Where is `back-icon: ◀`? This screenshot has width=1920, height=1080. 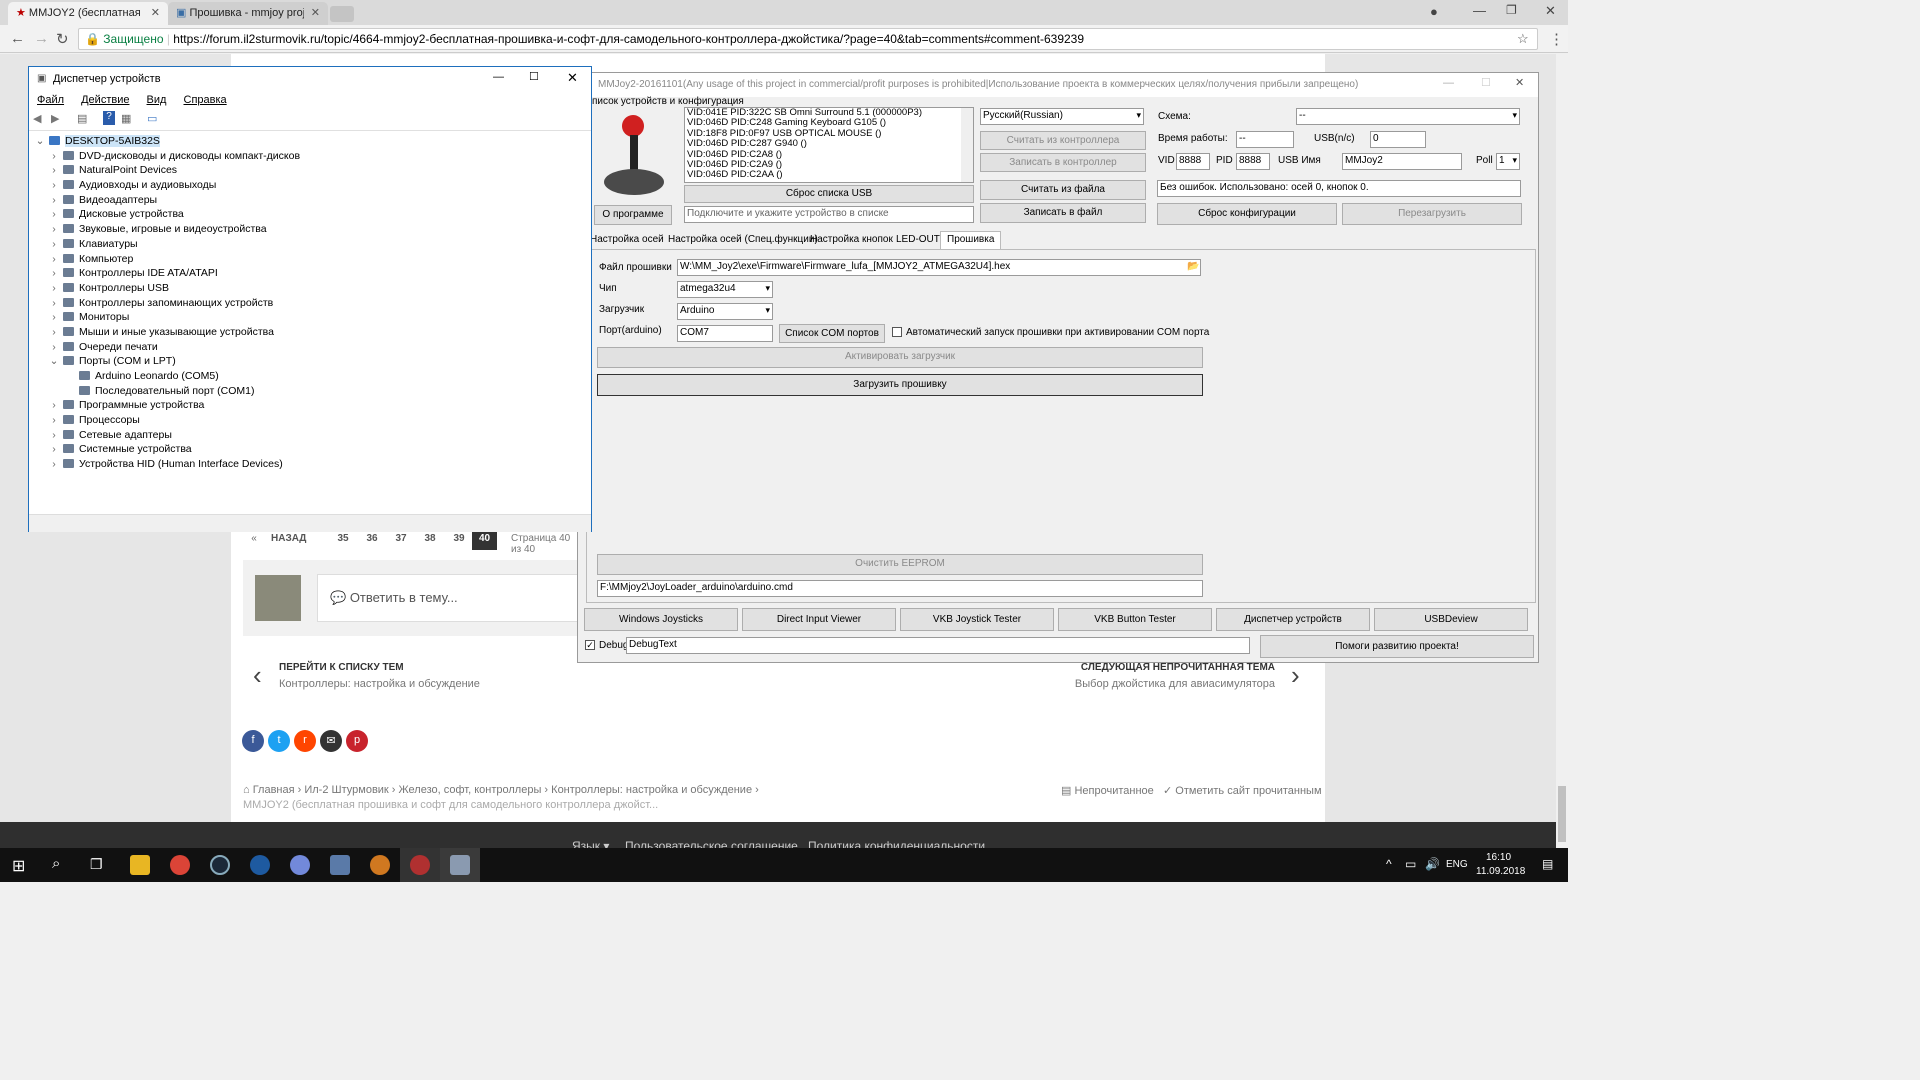
back-icon: ◀ is located at coordinates (37, 118).